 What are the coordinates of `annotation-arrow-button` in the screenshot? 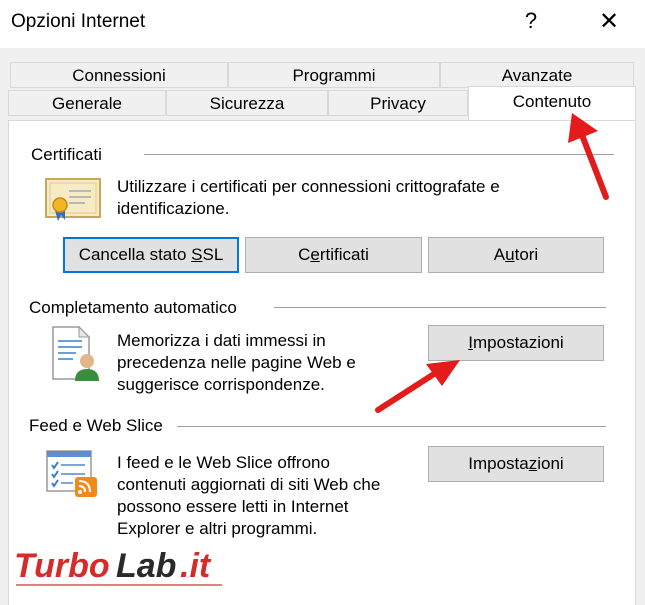 It's located at (417, 386).